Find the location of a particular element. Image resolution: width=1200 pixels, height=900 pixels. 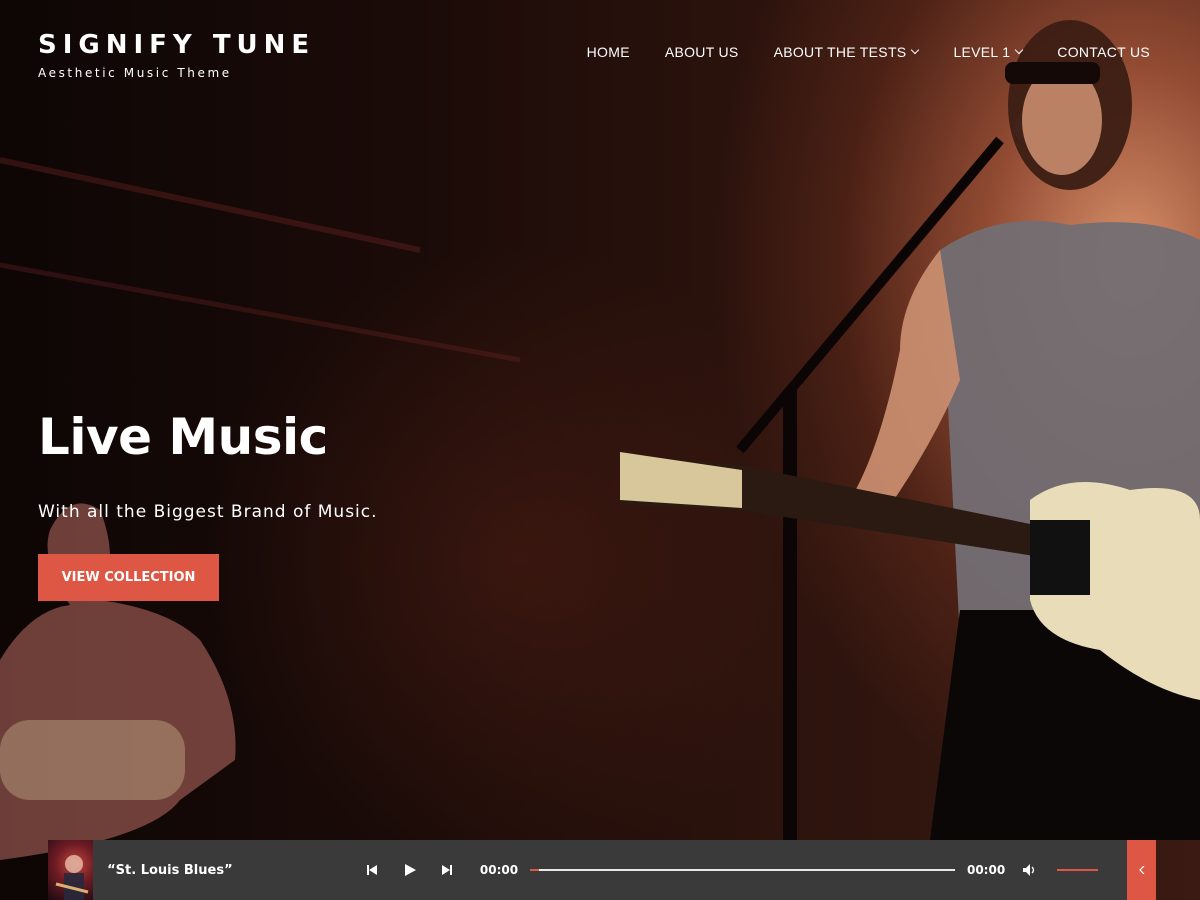

nav-item-about-us: ABOUT US is located at coordinates (702, 52).